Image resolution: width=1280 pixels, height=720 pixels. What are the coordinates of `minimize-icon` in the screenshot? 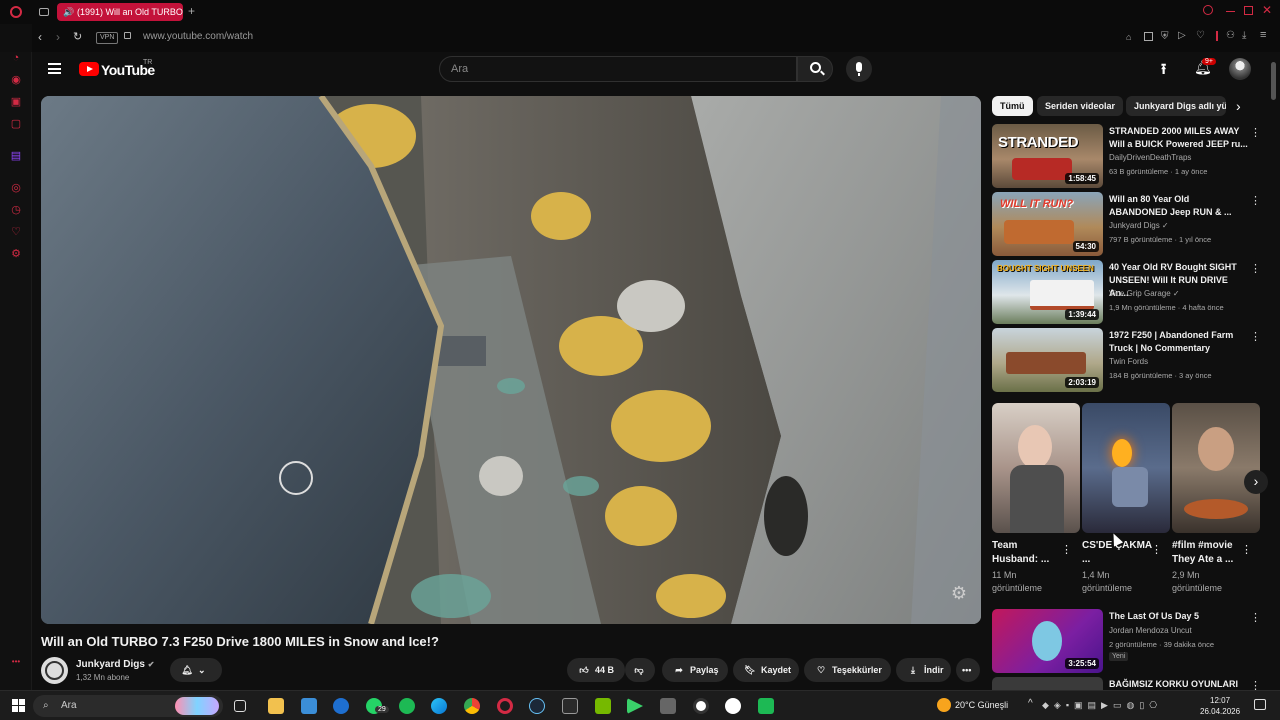 It's located at (1230, 11).